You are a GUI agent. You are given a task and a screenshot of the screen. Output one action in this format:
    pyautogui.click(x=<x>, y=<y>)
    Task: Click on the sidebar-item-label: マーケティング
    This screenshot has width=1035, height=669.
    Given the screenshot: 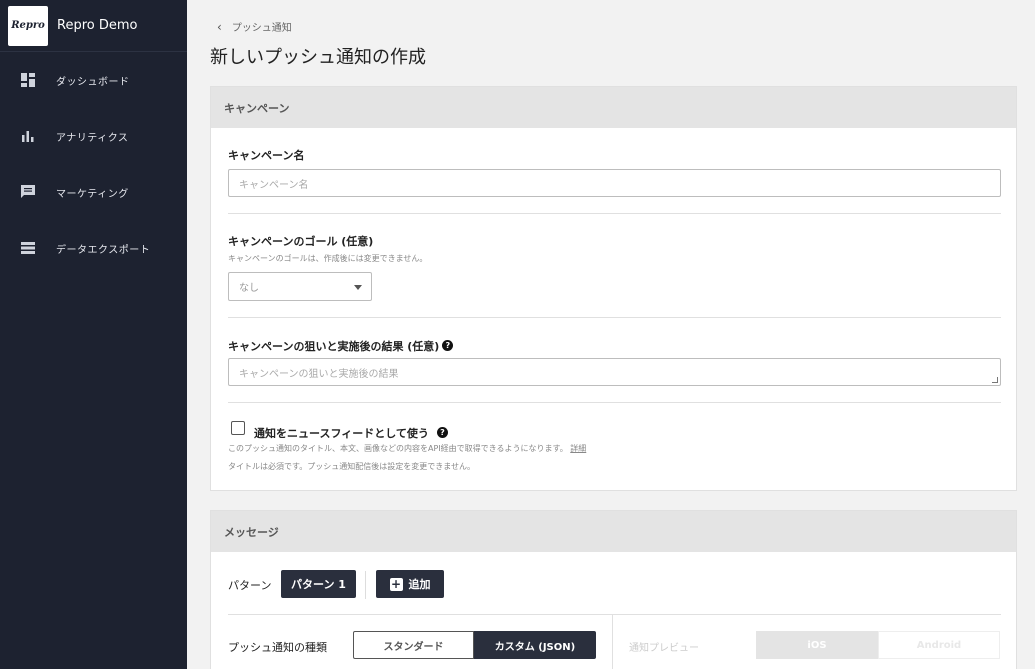 What is the action you would take?
    pyautogui.click(x=92, y=194)
    